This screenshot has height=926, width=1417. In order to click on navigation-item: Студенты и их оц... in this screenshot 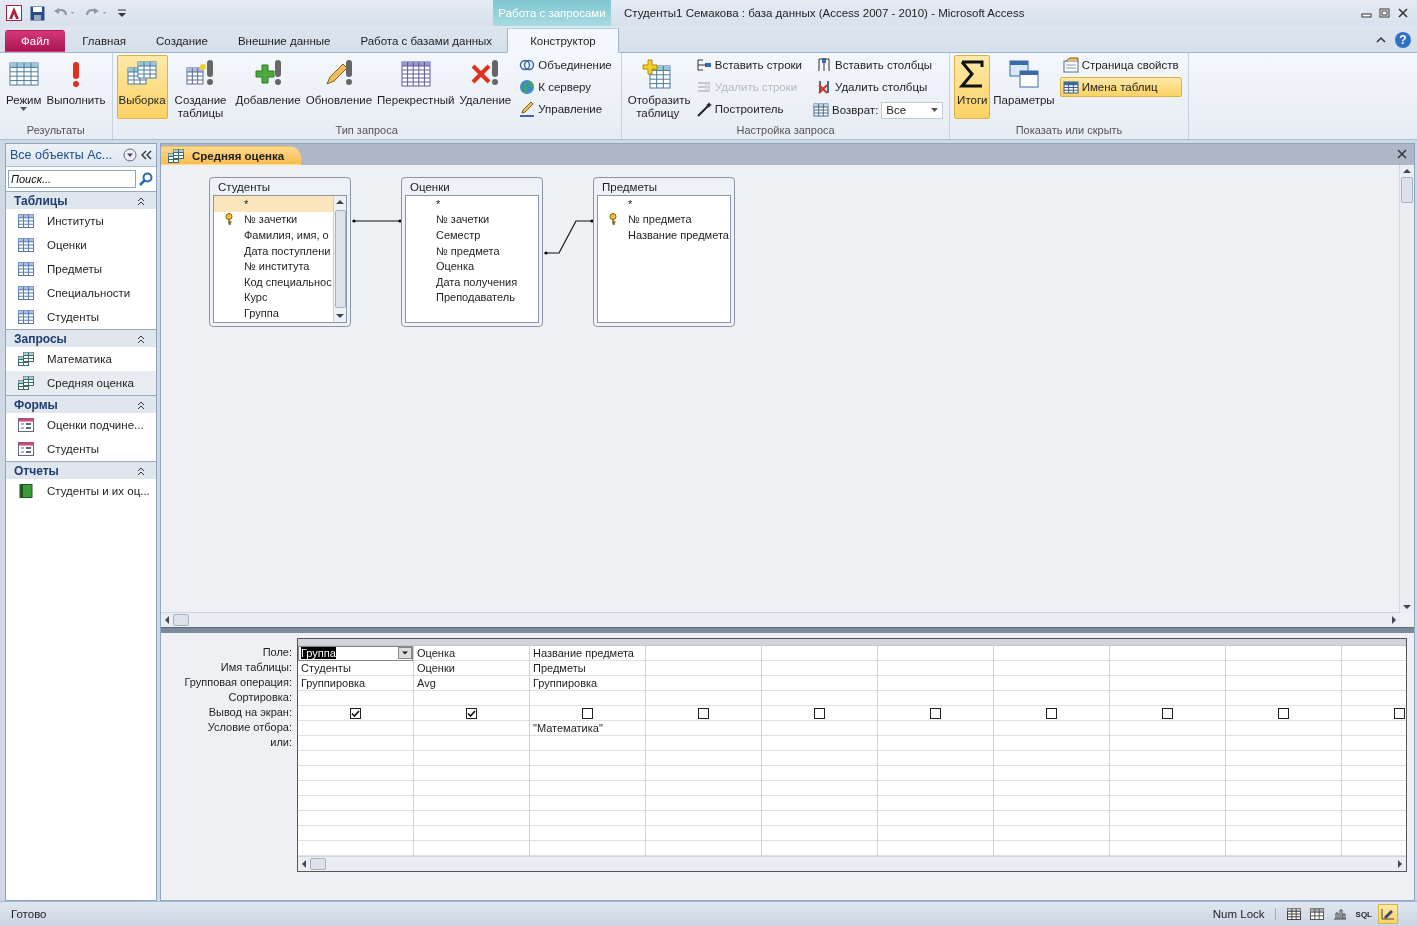, I will do `click(81, 491)`.